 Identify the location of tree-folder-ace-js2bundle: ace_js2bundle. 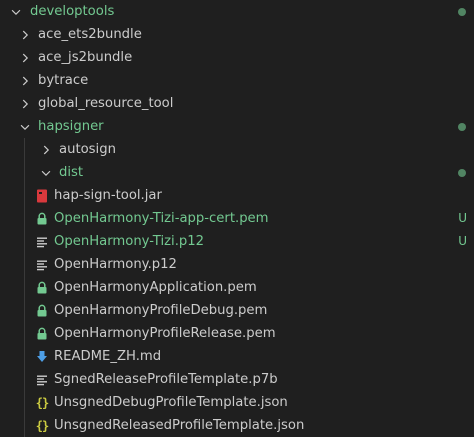
(237, 57).